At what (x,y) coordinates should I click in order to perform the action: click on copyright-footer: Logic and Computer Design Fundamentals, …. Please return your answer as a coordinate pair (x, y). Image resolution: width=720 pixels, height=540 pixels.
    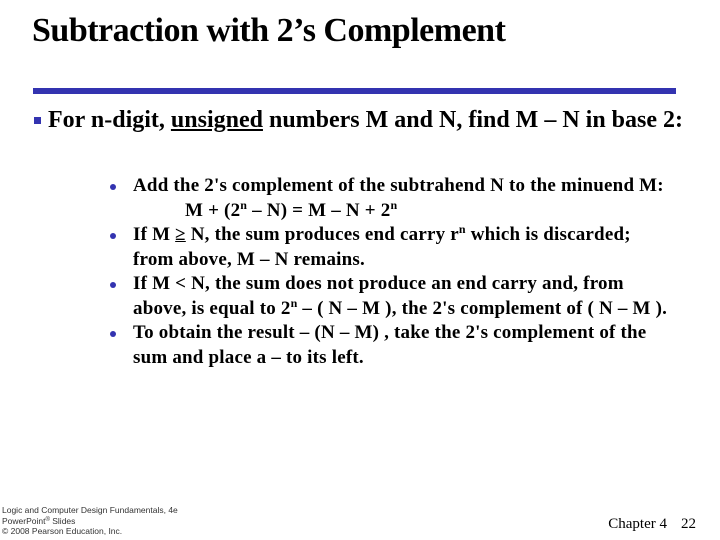
    Looking at the image, I should click on (90, 521).